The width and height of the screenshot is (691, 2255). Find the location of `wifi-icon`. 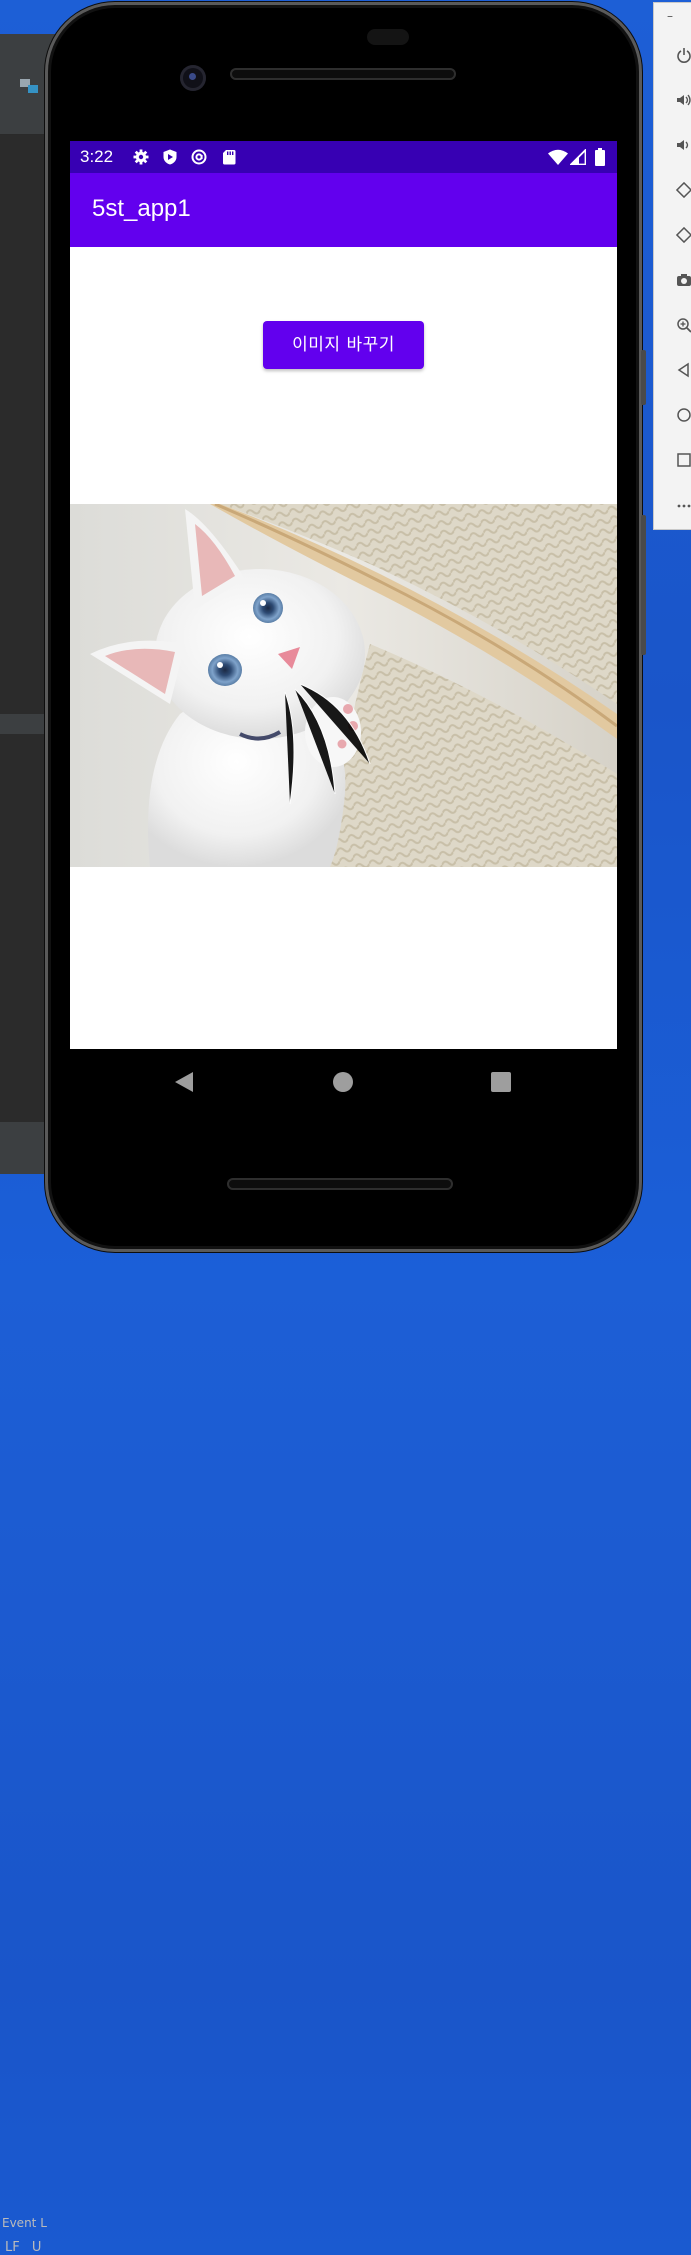

wifi-icon is located at coordinates (558, 157).